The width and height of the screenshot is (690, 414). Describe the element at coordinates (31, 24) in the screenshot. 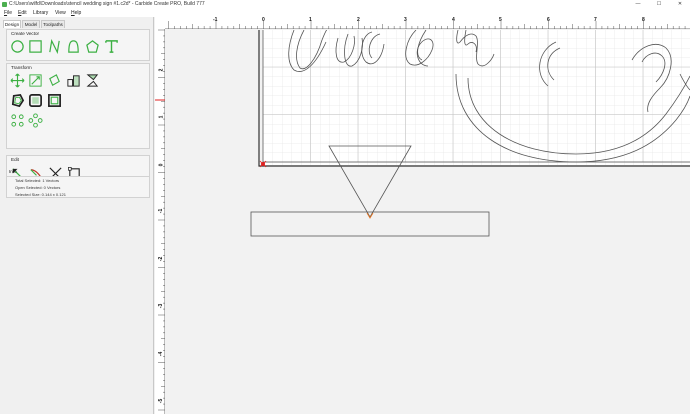

I see `tab-model: Model` at that location.